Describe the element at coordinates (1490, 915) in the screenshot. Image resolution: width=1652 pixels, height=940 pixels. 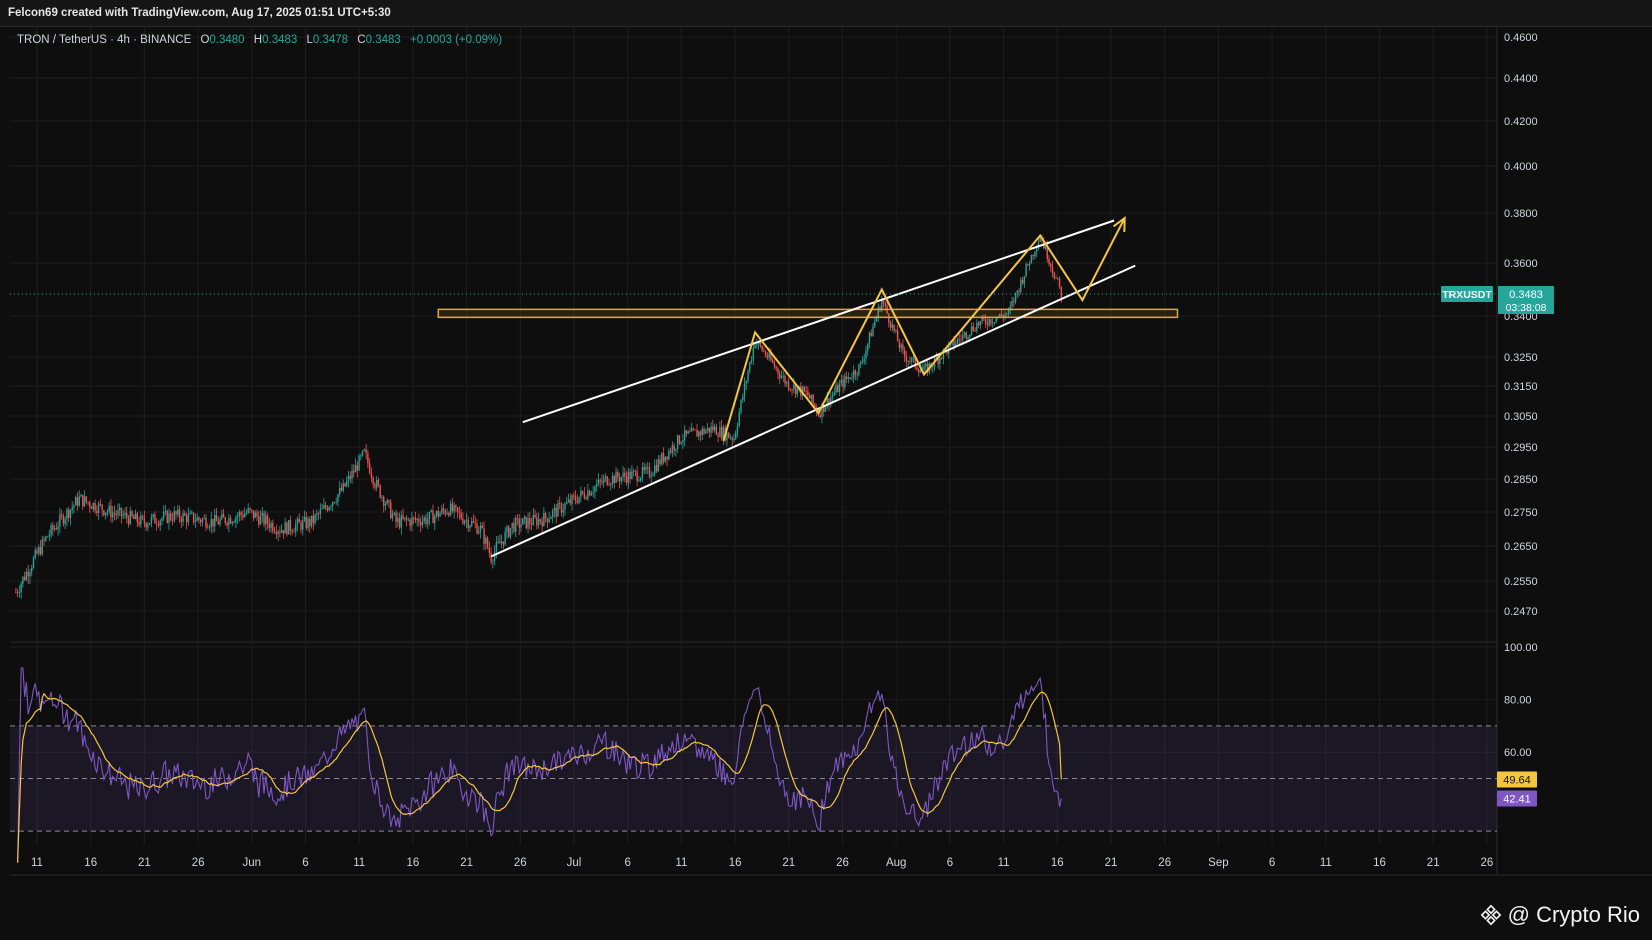
I see `binance-logo-icon` at that location.